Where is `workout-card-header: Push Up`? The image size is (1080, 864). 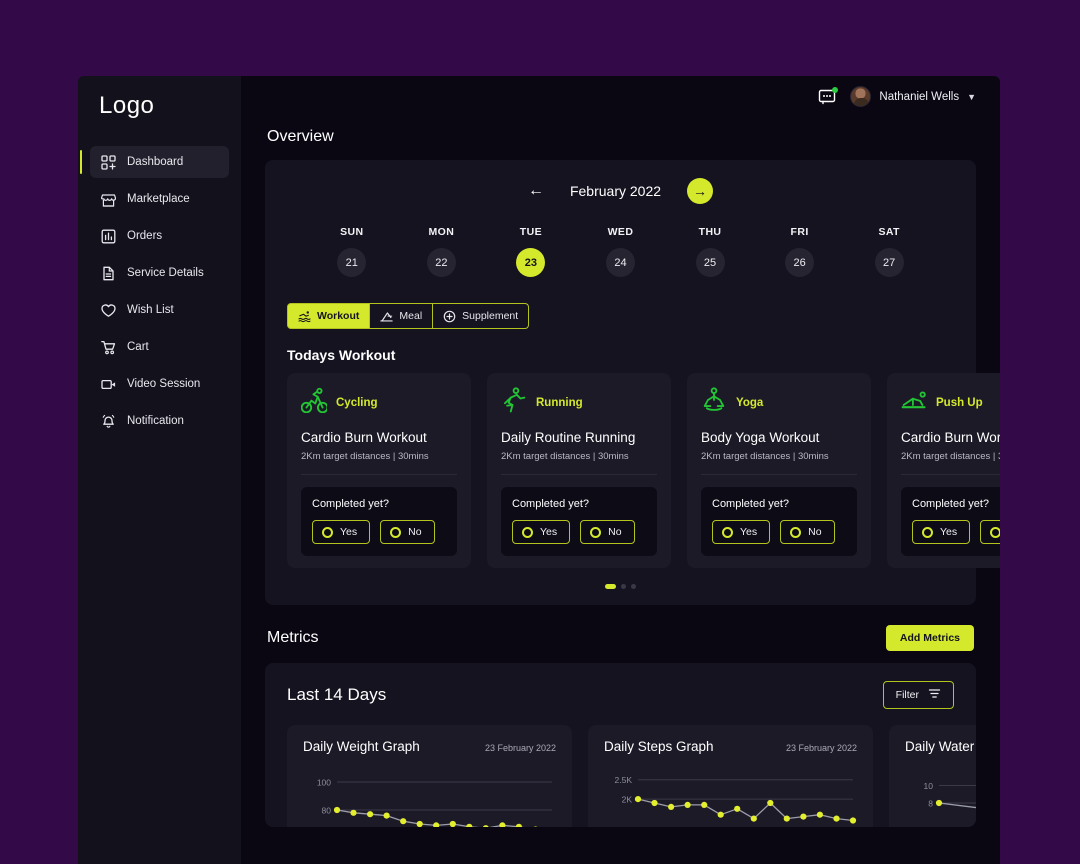 workout-card-header: Push Up is located at coordinates (950, 402).